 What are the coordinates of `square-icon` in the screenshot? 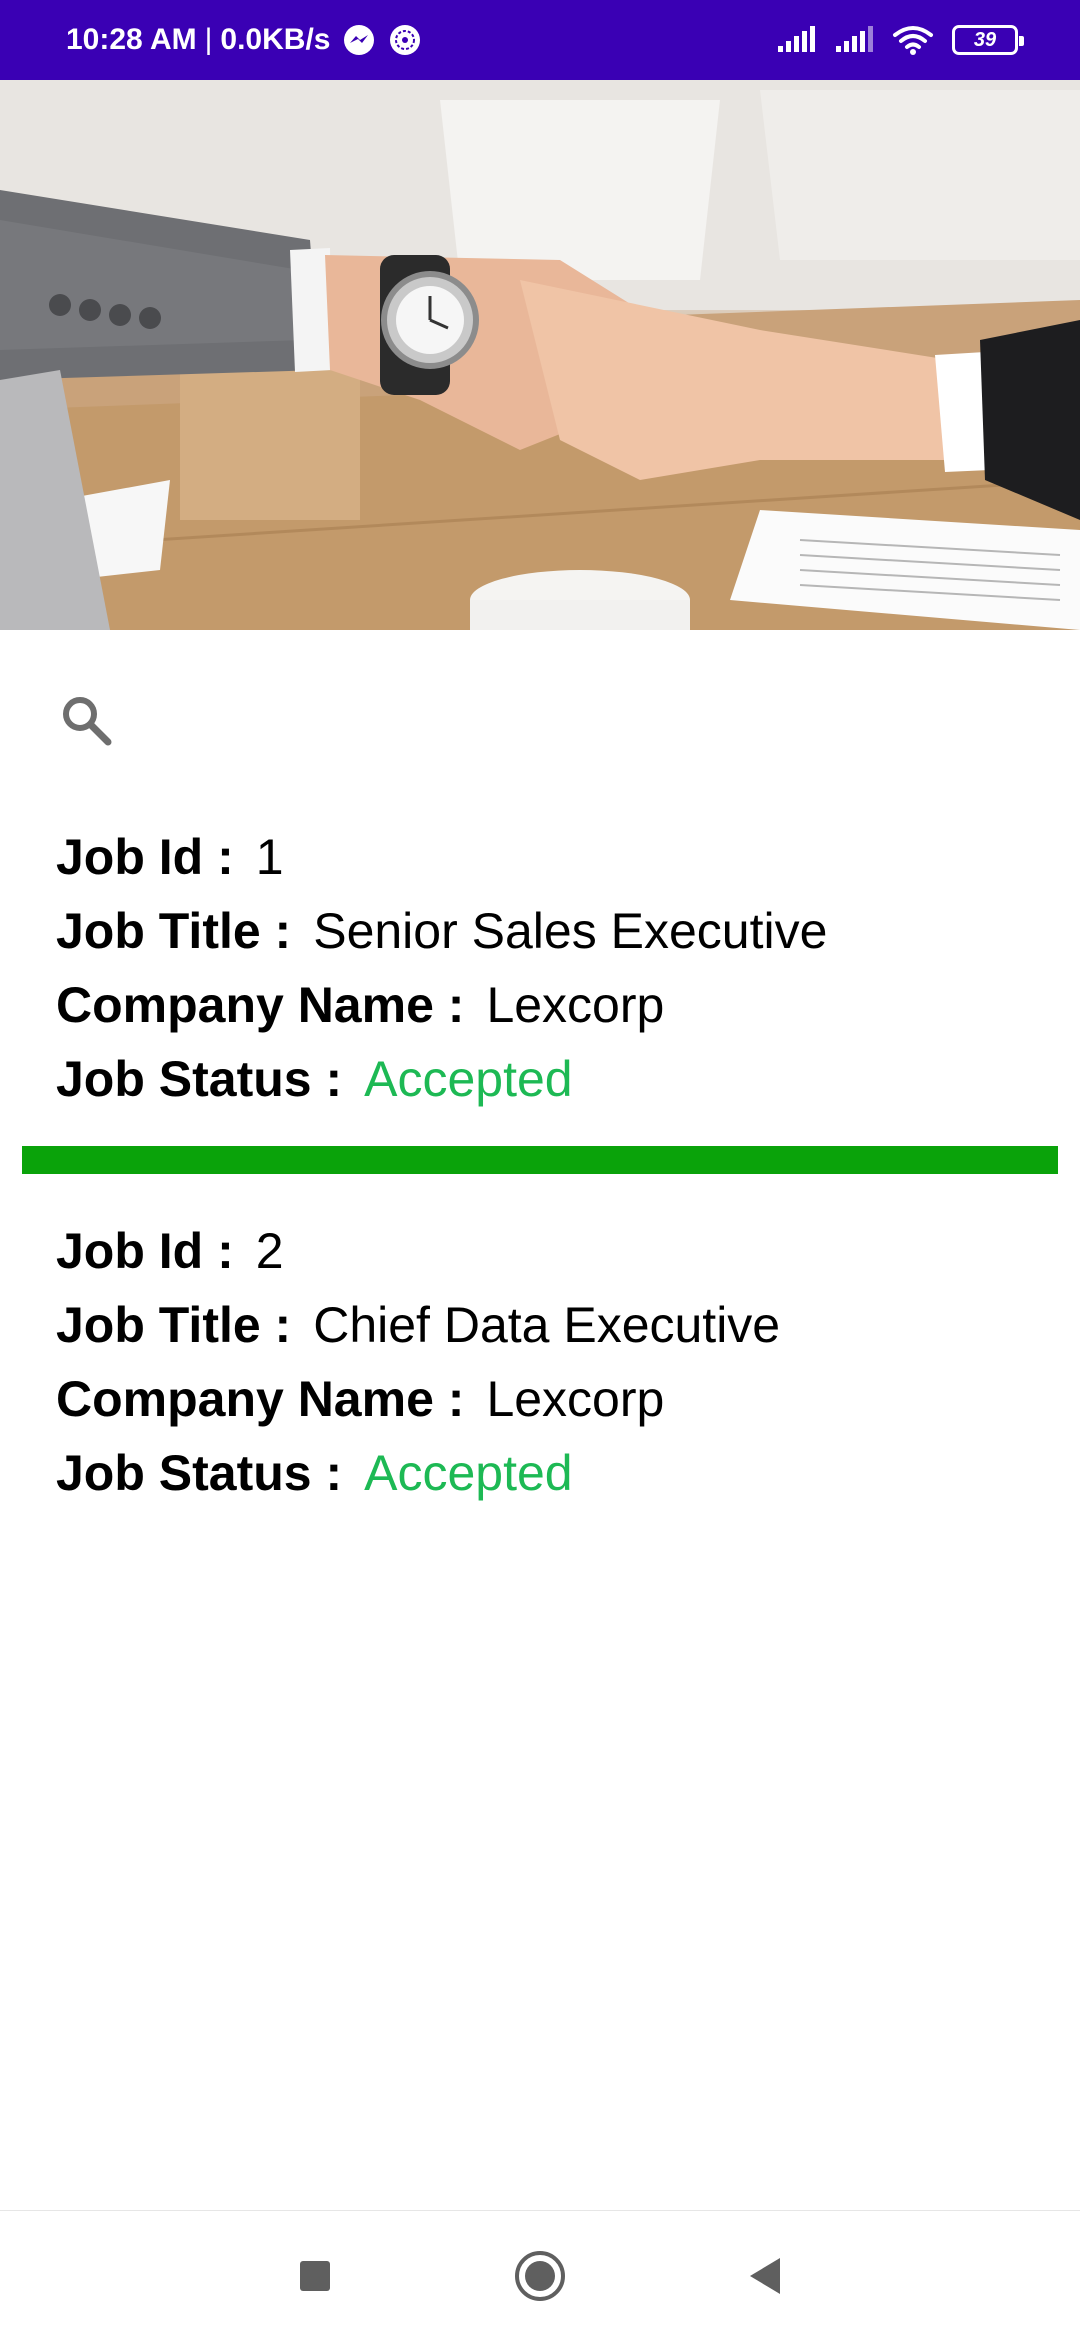 It's located at (315, 2276).